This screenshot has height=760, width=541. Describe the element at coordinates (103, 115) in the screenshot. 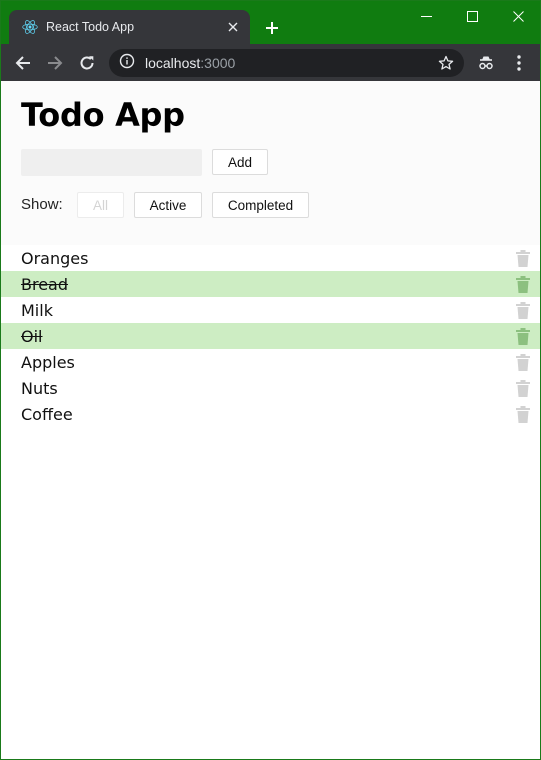

I see `page-title: Todo App` at that location.